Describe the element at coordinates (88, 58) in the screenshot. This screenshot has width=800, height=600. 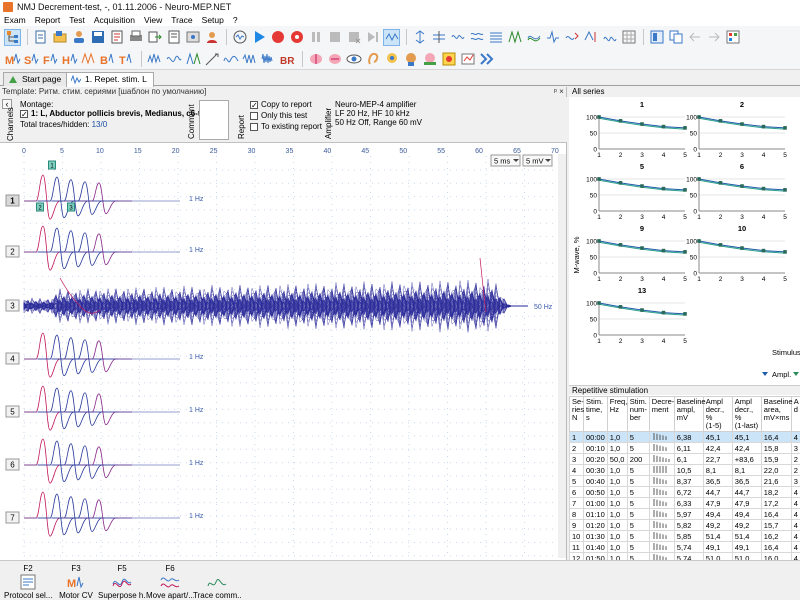
I see `test-inching-icon` at that location.